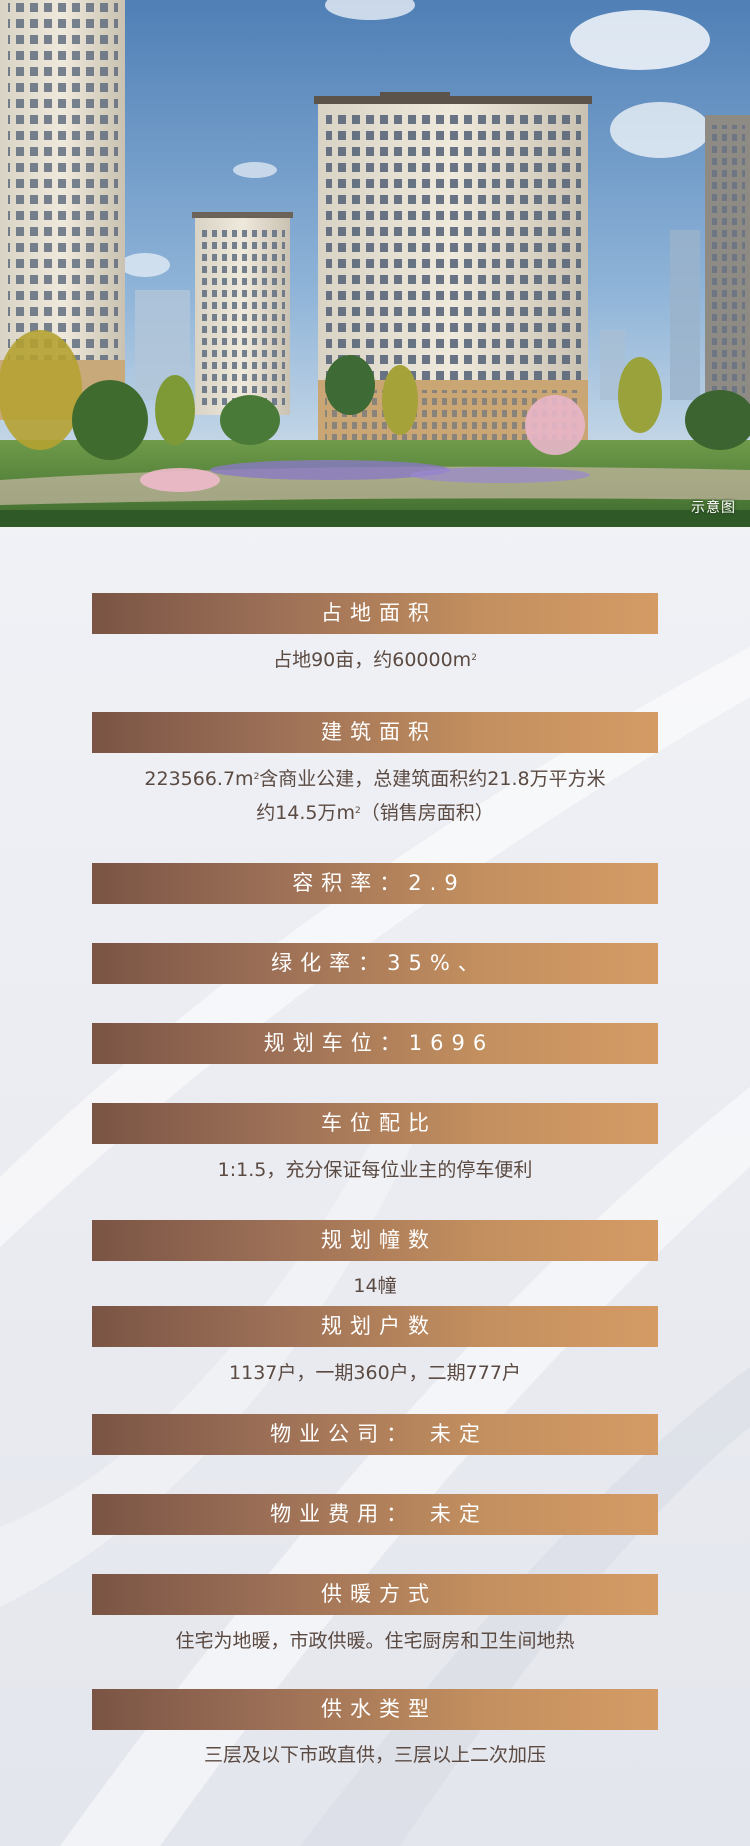 The width and height of the screenshot is (750, 1846). I want to click on building-count-value: 14幢, so click(375, 1286).